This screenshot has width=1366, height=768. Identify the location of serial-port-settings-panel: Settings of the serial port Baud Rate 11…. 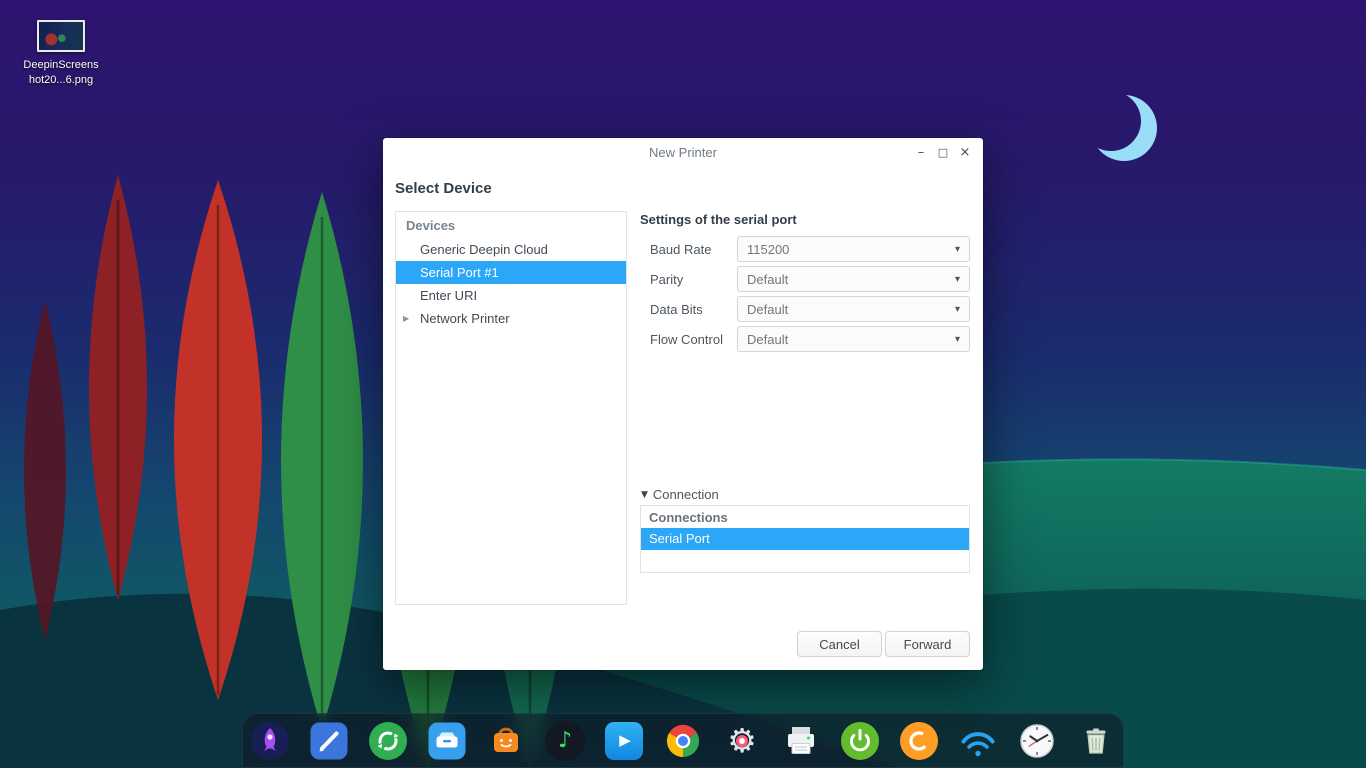
(805, 443).